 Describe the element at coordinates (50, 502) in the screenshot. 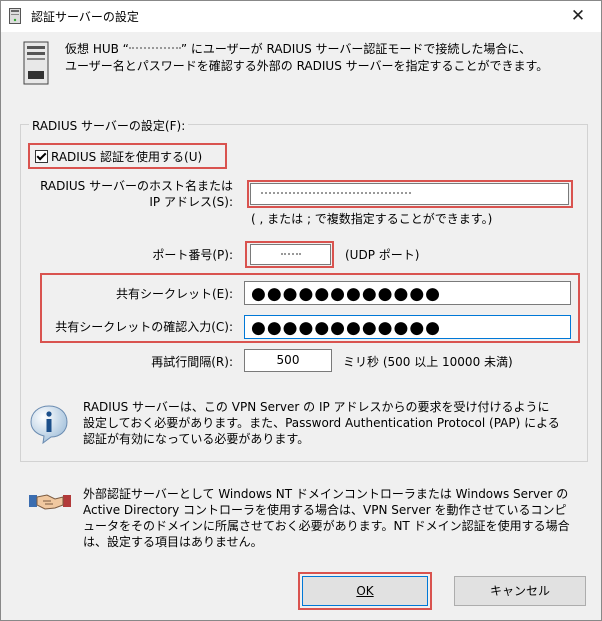

I see `handshake-icon` at that location.